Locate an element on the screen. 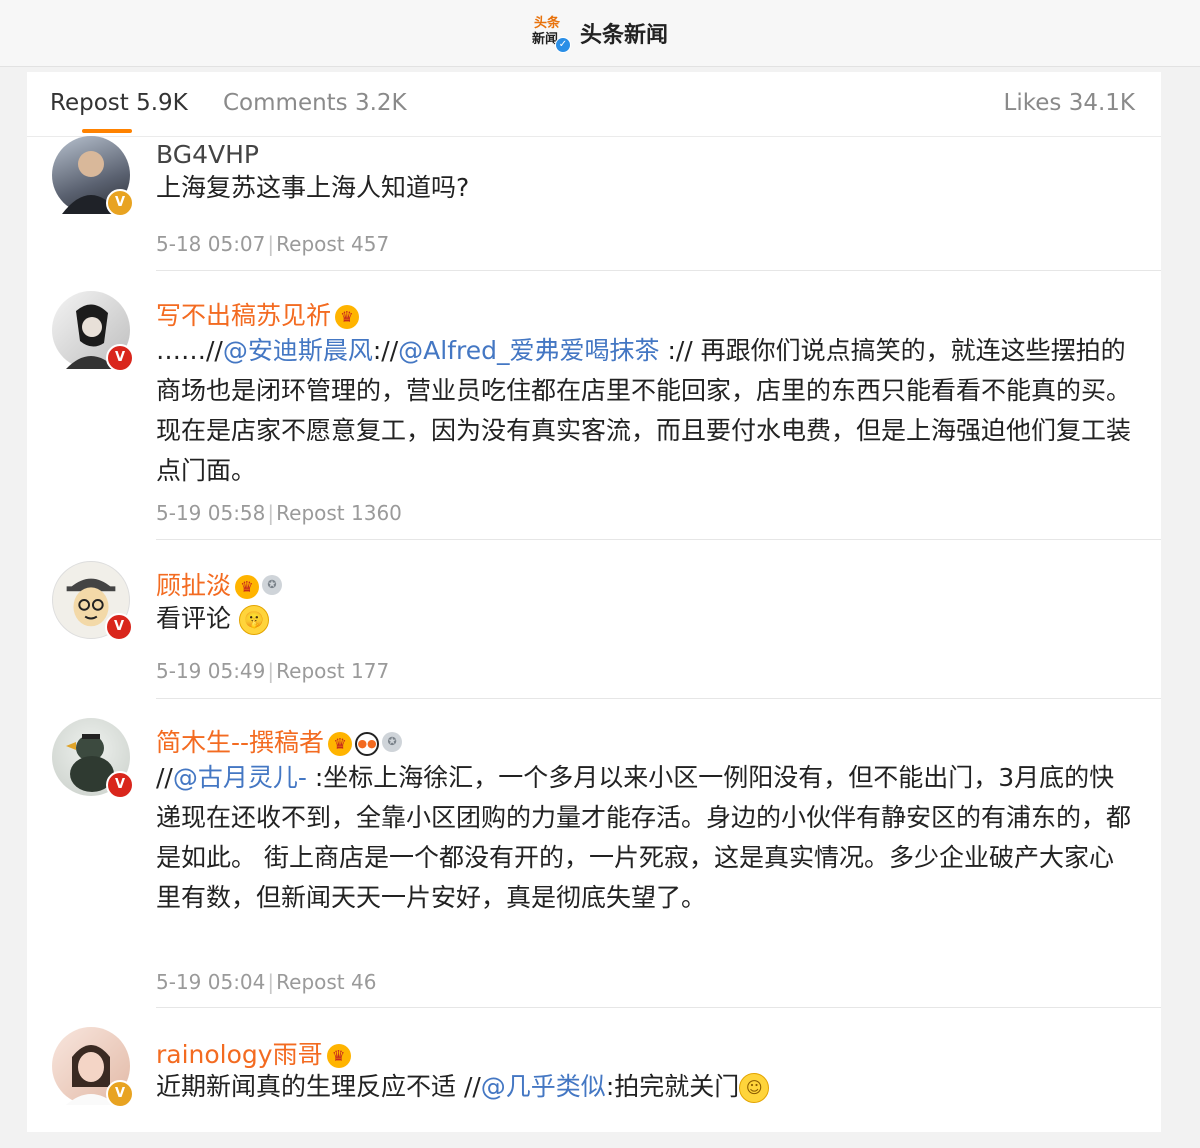  repost-item: V 顾扯淡 ♛ ✪ 看评论 🤫 5-19 05:49 | Repost 177 is located at coordinates (594, 621).